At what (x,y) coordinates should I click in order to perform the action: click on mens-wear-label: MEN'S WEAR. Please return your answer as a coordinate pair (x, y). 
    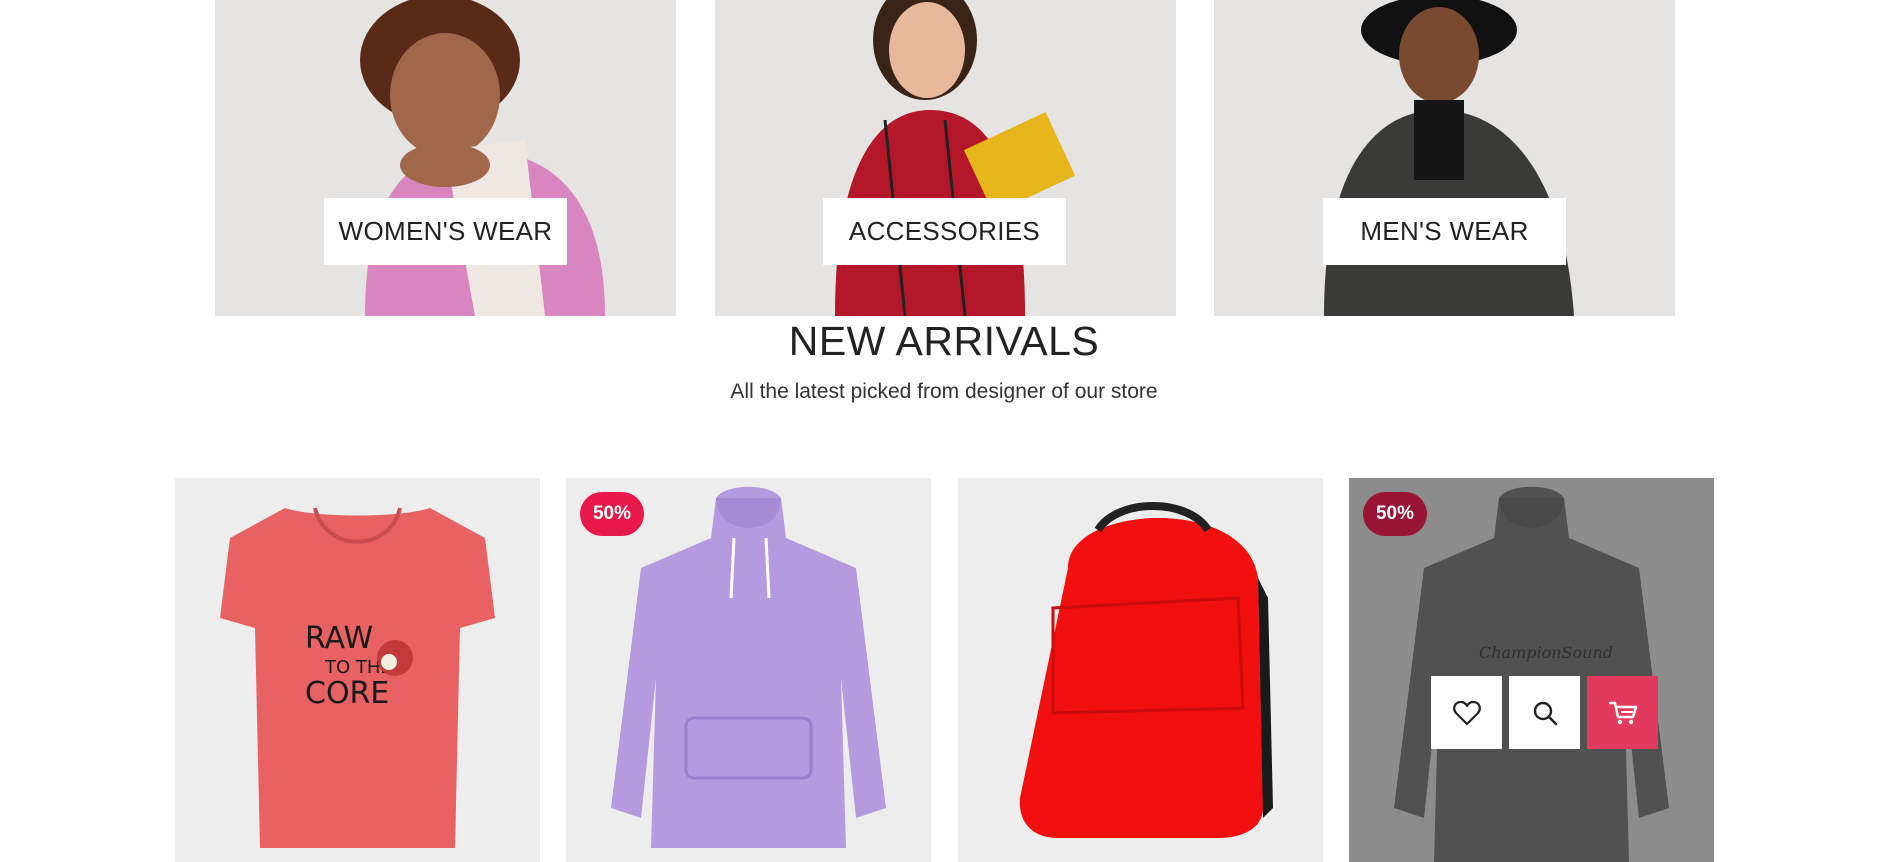
    Looking at the image, I should click on (1444, 231).